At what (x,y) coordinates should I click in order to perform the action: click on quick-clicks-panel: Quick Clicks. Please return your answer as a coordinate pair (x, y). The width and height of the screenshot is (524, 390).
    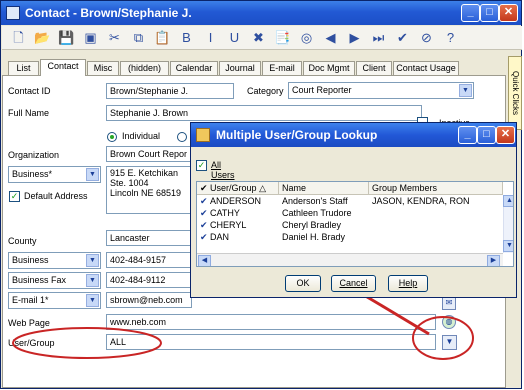
    Looking at the image, I should click on (515, 93).